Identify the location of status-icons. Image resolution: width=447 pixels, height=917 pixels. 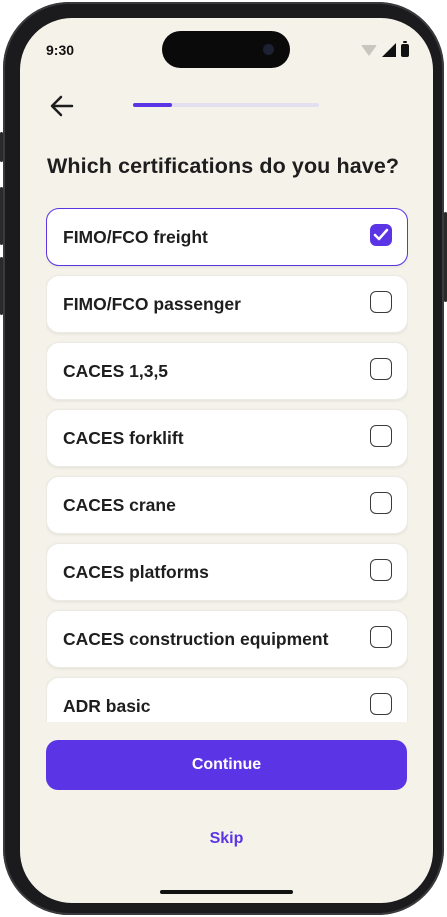
(385, 49).